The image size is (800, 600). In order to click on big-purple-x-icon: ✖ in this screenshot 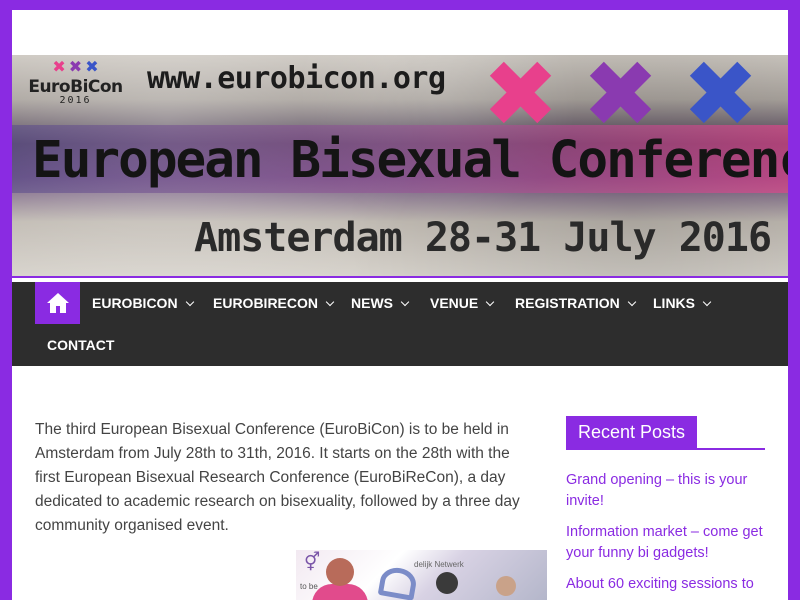, I will do `click(621, 101)`.